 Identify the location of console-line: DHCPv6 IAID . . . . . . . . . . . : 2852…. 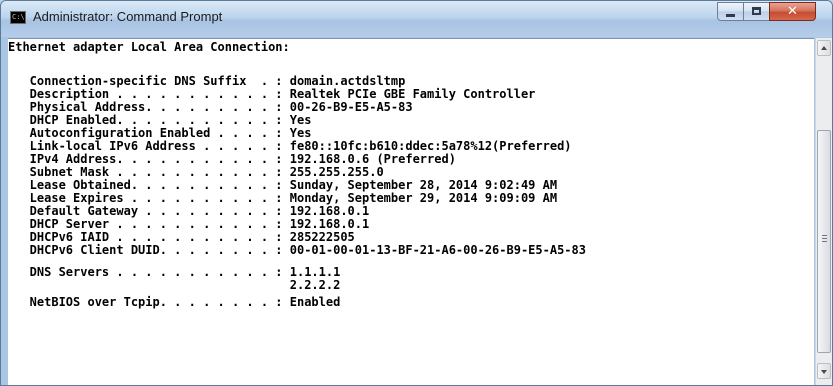
(181, 237).